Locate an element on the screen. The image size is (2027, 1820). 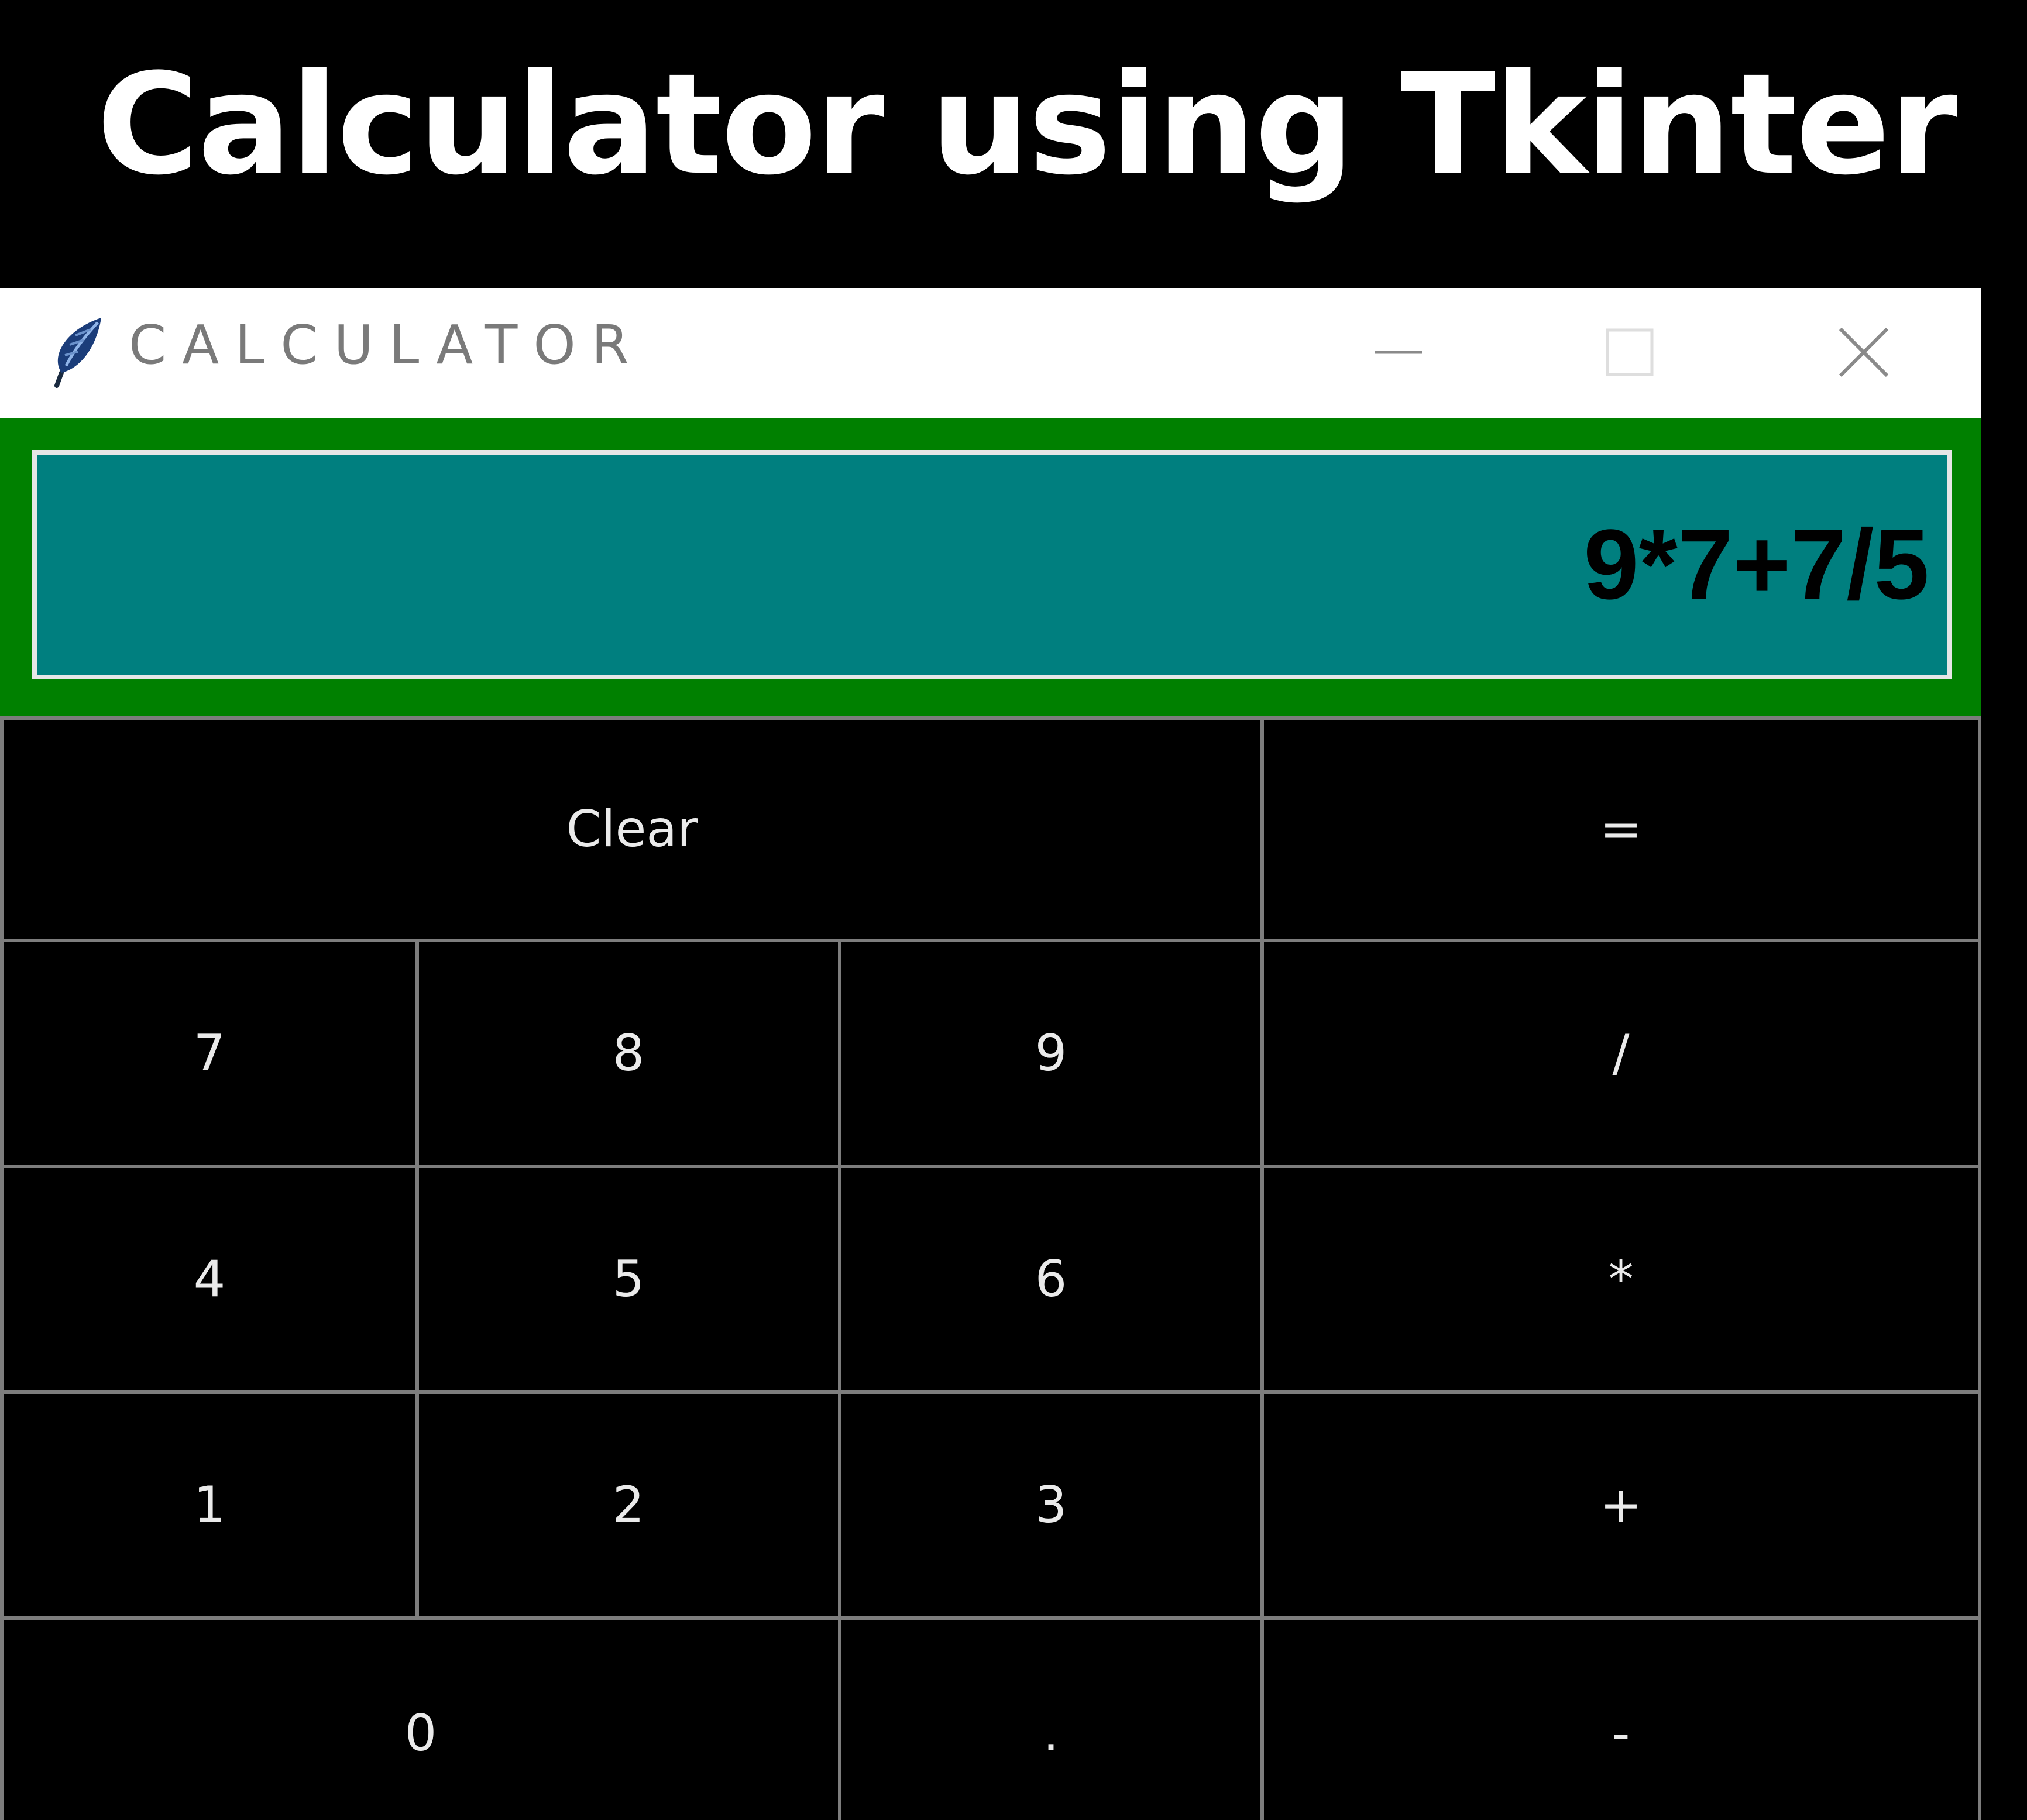
key-3-button: 3 is located at coordinates (1051, 1505).